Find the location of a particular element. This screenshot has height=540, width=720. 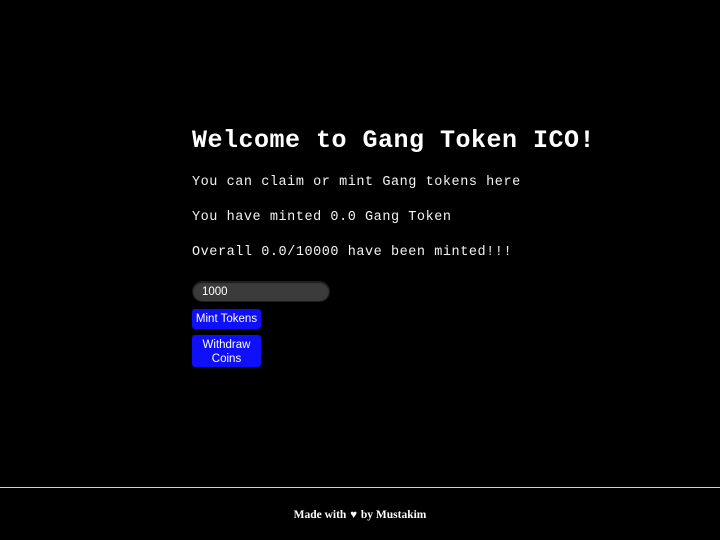

footer-divider is located at coordinates (360, 487).